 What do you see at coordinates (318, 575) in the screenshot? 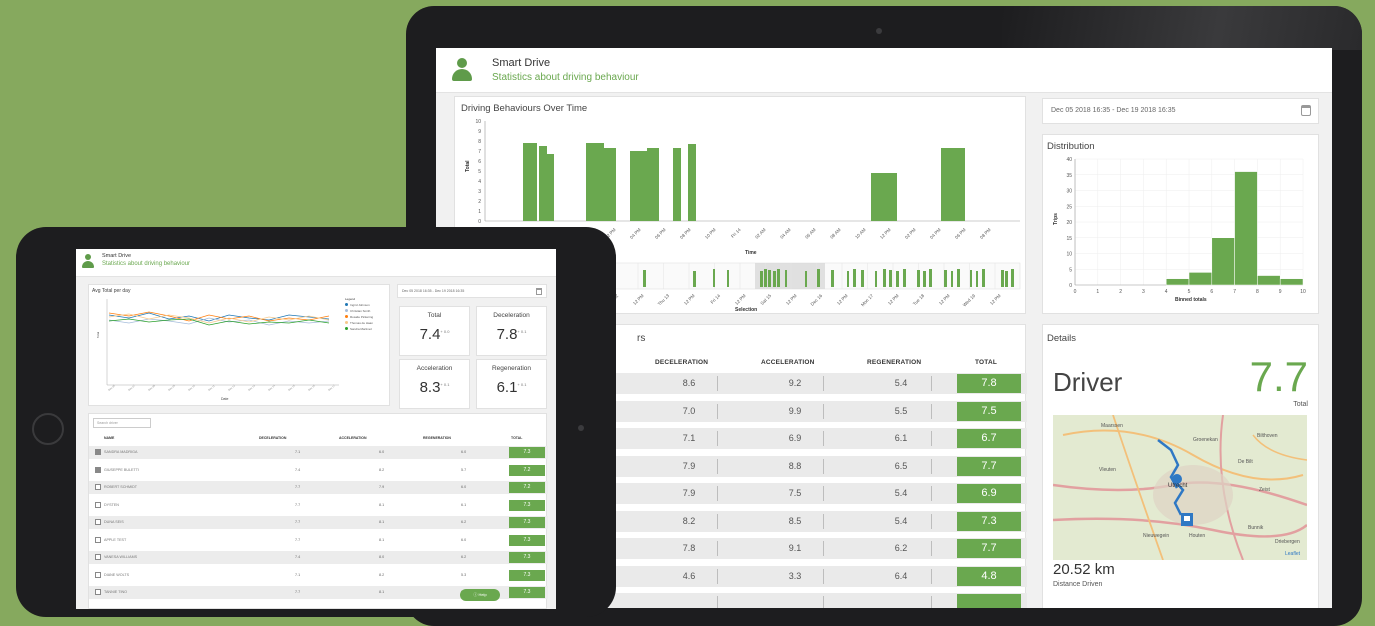
I see `table-row: DIANE WOLTS 7.1 8.2 5.3 7.3` at bounding box center [318, 575].